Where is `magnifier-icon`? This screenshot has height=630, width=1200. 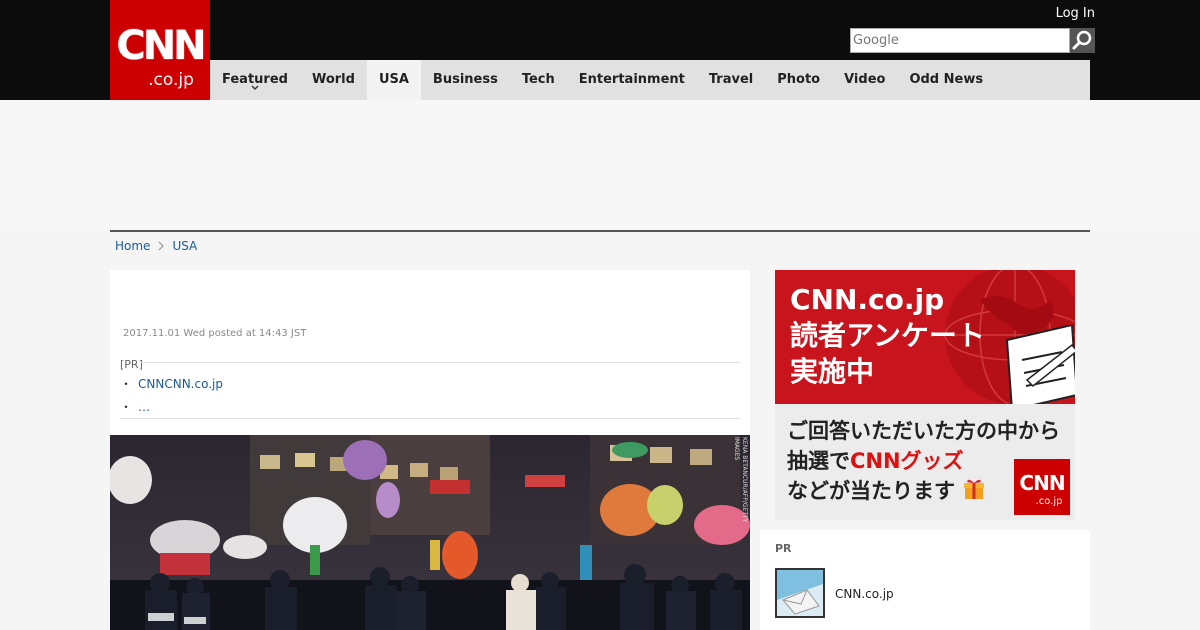
magnifier-icon is located at coordinates (1082, 40).